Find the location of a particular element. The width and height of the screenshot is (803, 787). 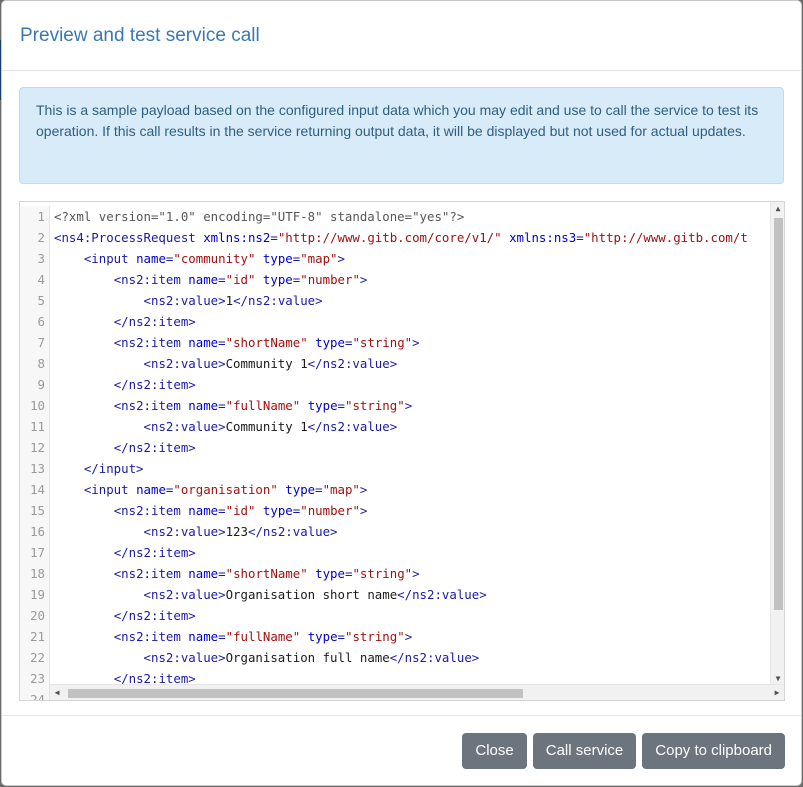

code-line: 3 <input name="community" type="map"> is located at coordinates (395, 258).